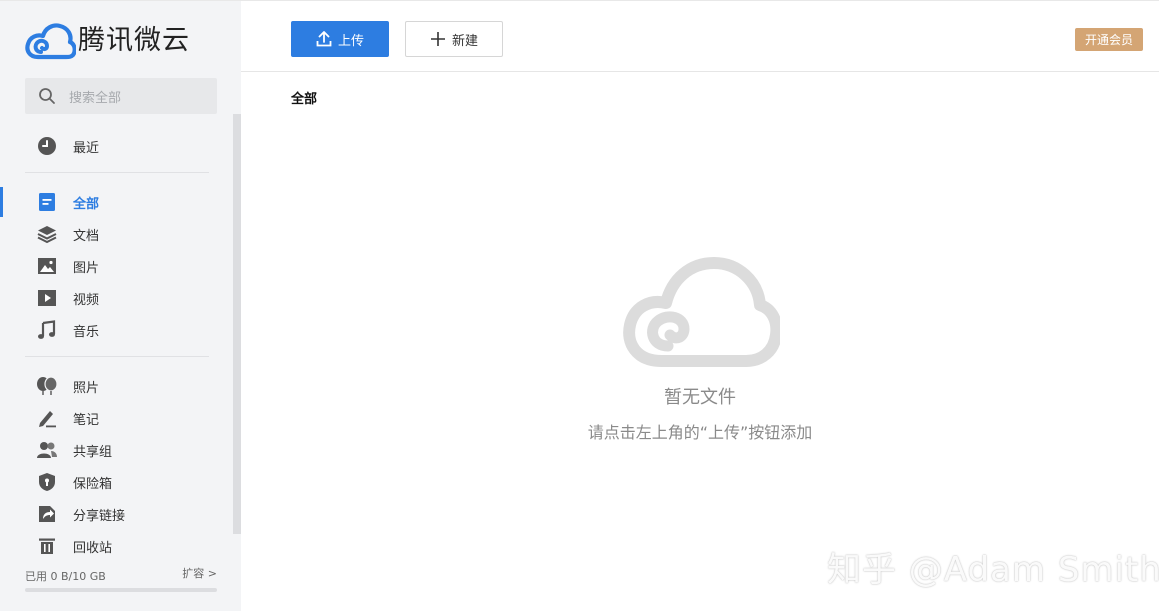  I want to click on watermark: 知乎 @Adam Smith, so click(993, 570).